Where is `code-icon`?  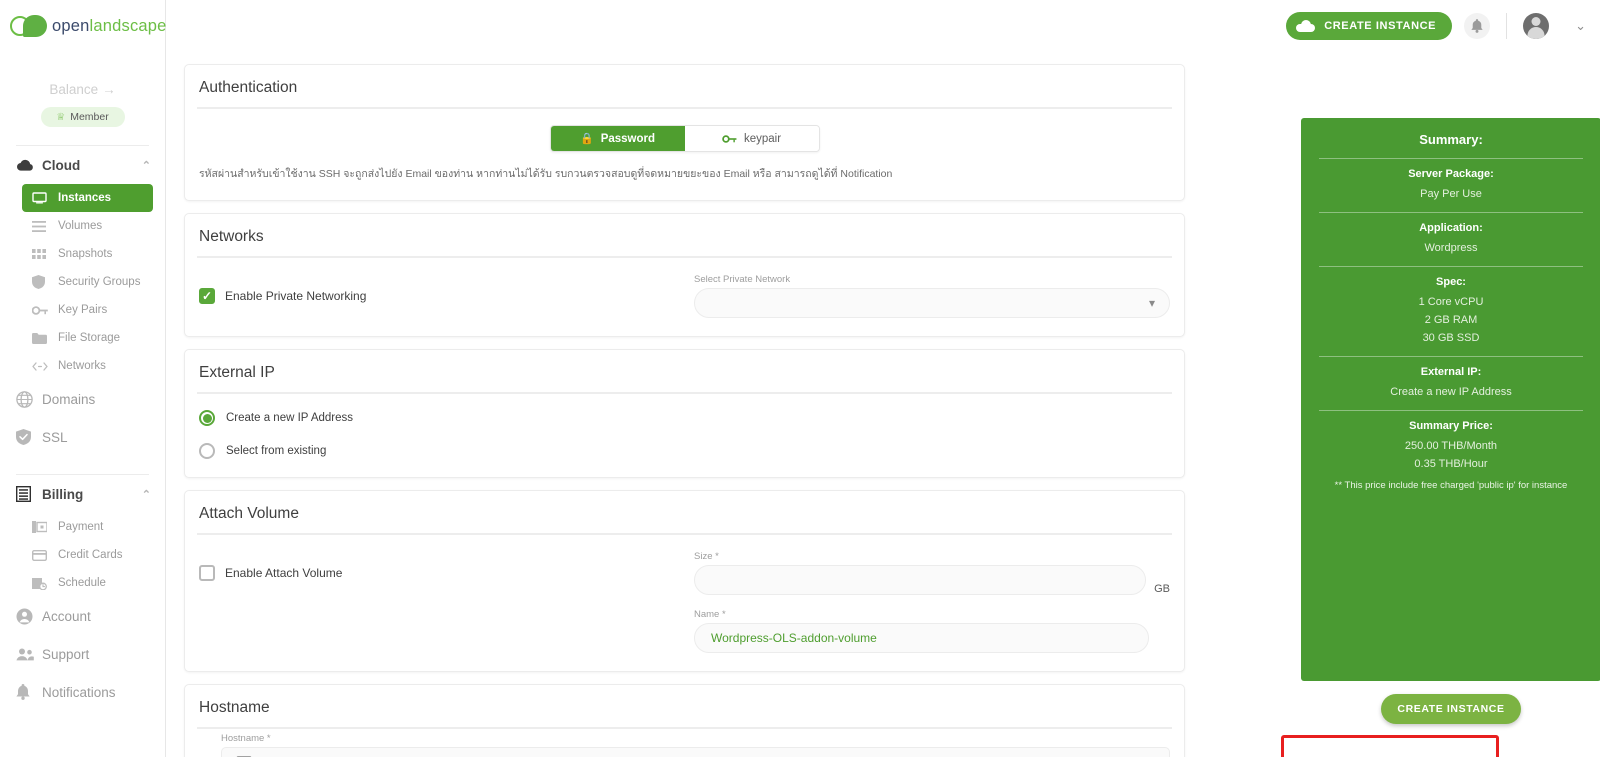
code-icon is located at coordinates (45, 366).